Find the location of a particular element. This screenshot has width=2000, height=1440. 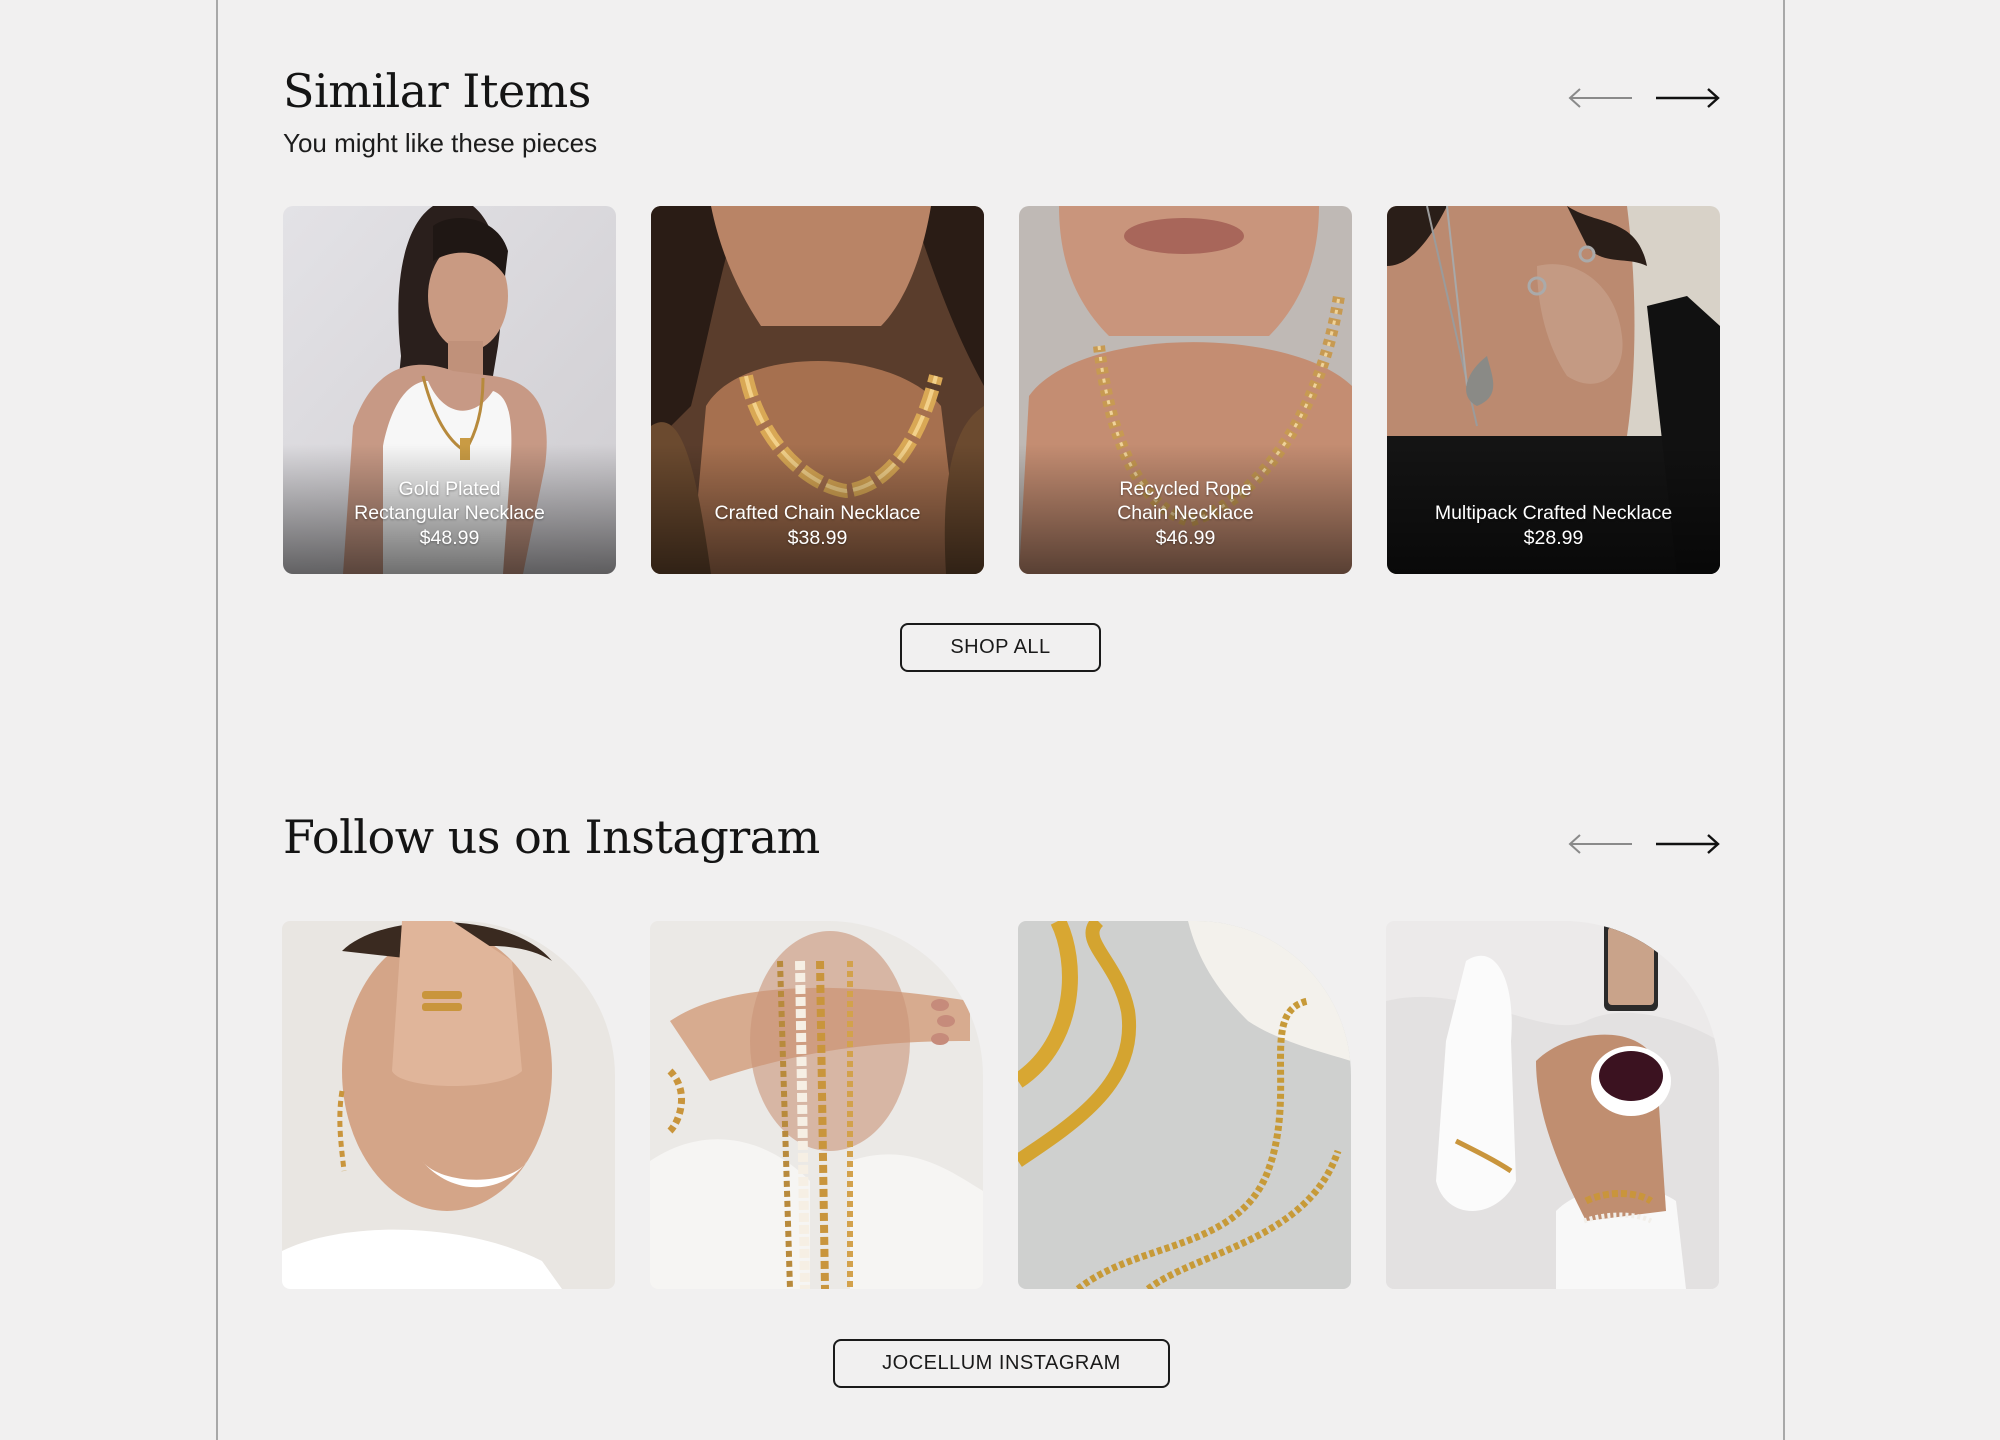

instagram-prev-button is located at coordinates (1601, 844).